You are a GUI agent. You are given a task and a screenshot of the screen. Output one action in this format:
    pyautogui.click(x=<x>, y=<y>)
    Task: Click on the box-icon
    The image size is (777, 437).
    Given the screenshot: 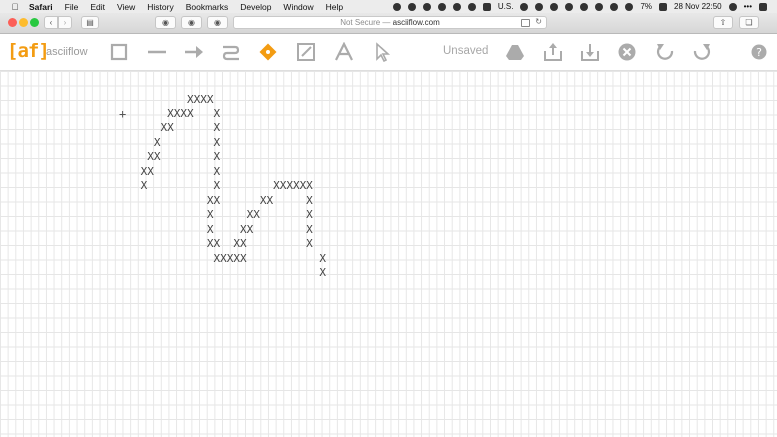 What is the action you would take?
    pyautogui.click(x=119, y=52)
    